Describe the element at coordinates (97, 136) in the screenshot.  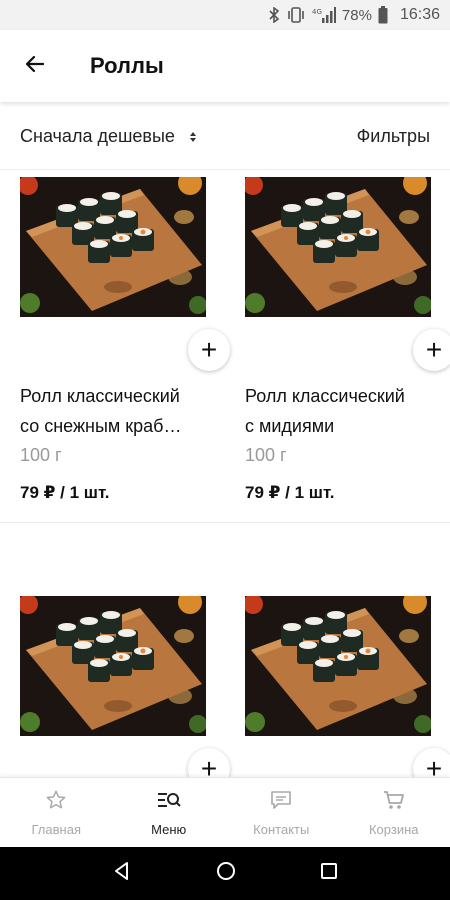
I see `sort-label: Сначала дешевые` at that location.